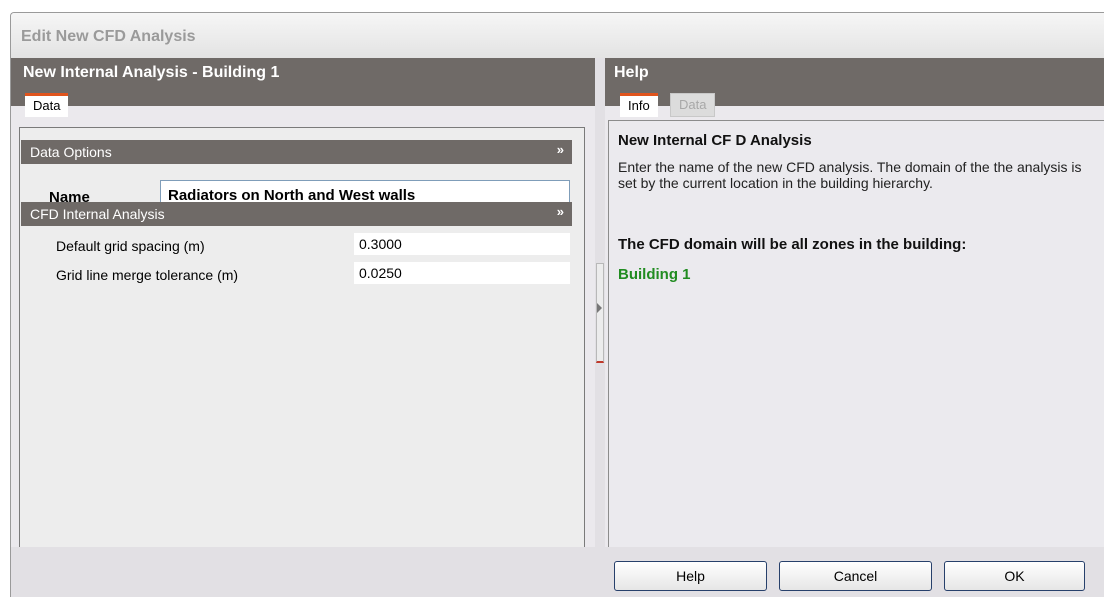 The image size is (1104, 597). What do you see at coordinates (654, 274) in the screenshot?
I see `domain-value: Building 1` at bounding box center [654, 274].